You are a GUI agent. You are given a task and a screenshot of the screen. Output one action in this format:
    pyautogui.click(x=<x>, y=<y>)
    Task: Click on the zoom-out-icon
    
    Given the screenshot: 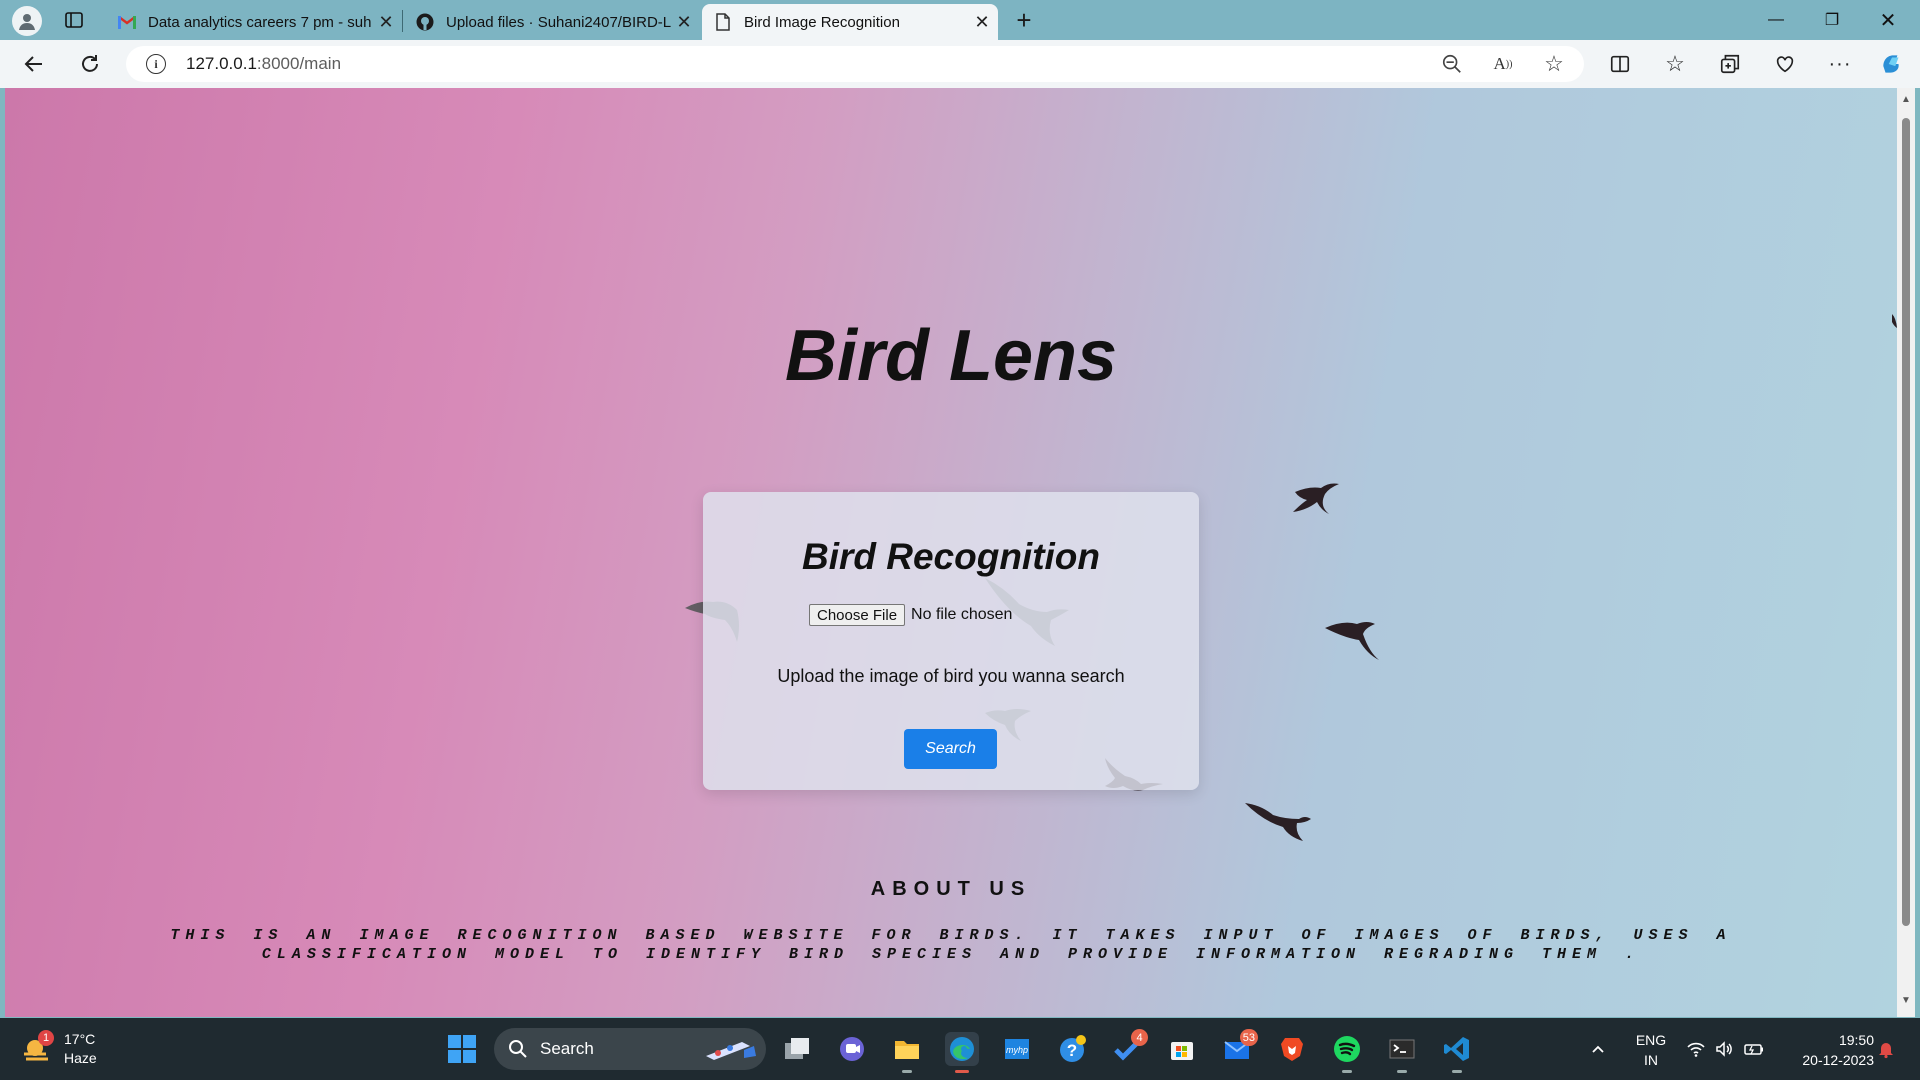 What is the action you would take?
    pyautogui.click(x=1452, y=64)
    